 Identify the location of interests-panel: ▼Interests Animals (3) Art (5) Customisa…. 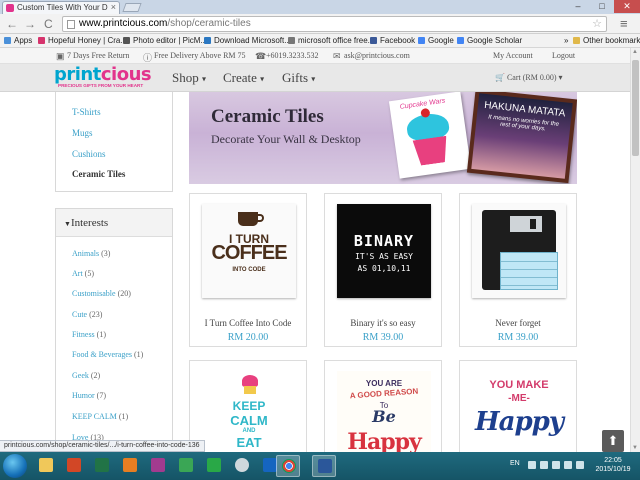
(114, 328).